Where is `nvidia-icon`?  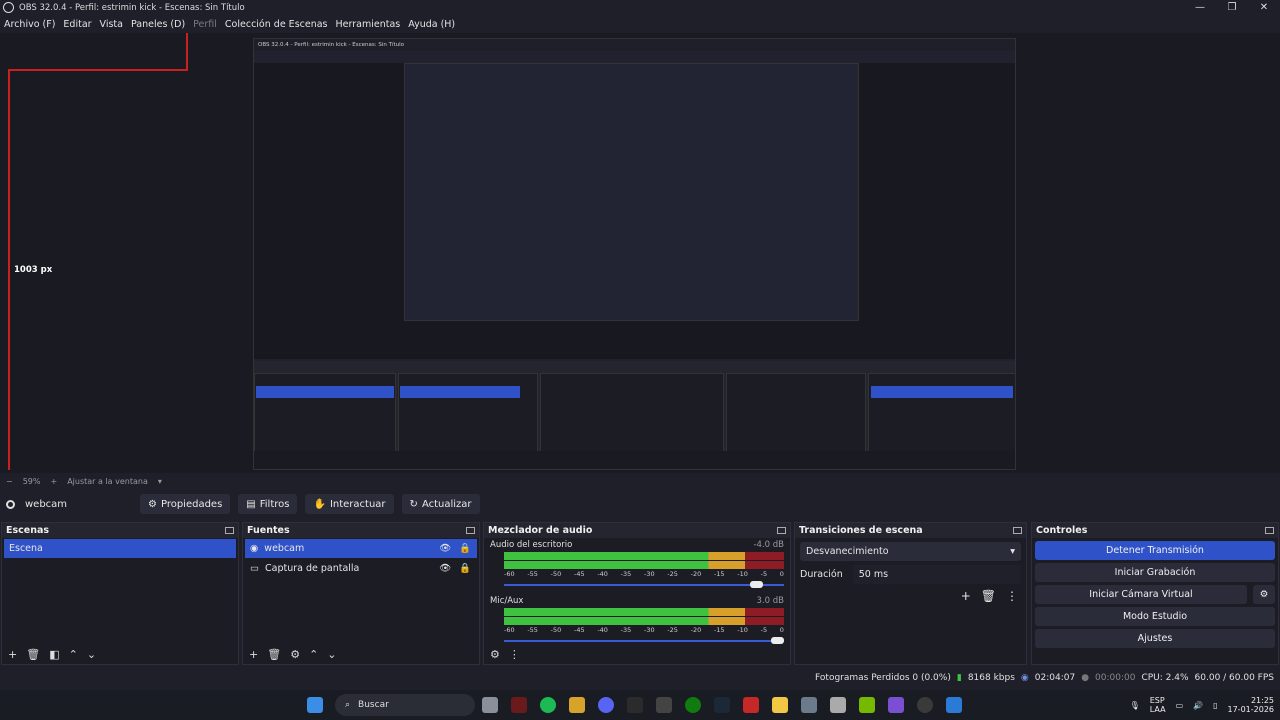 nvidia-icon is located at coordinates (866, 705).